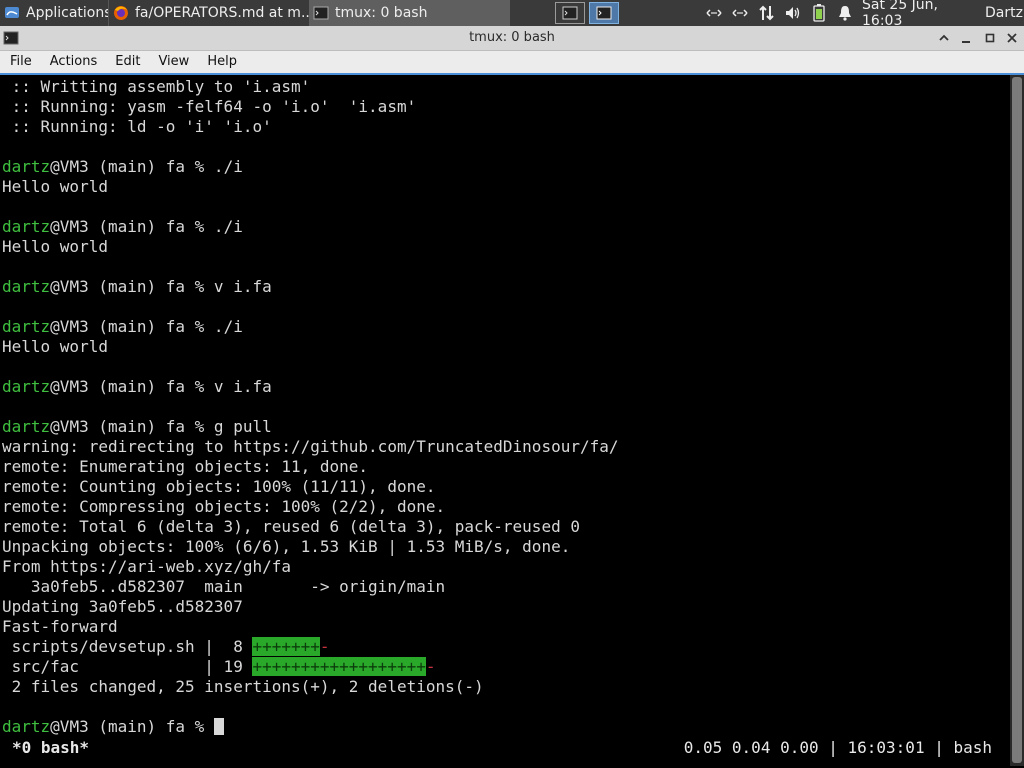 This screenshot has width=1024, height=768. I want to click on network-transfer-icon, so click(767, 13).